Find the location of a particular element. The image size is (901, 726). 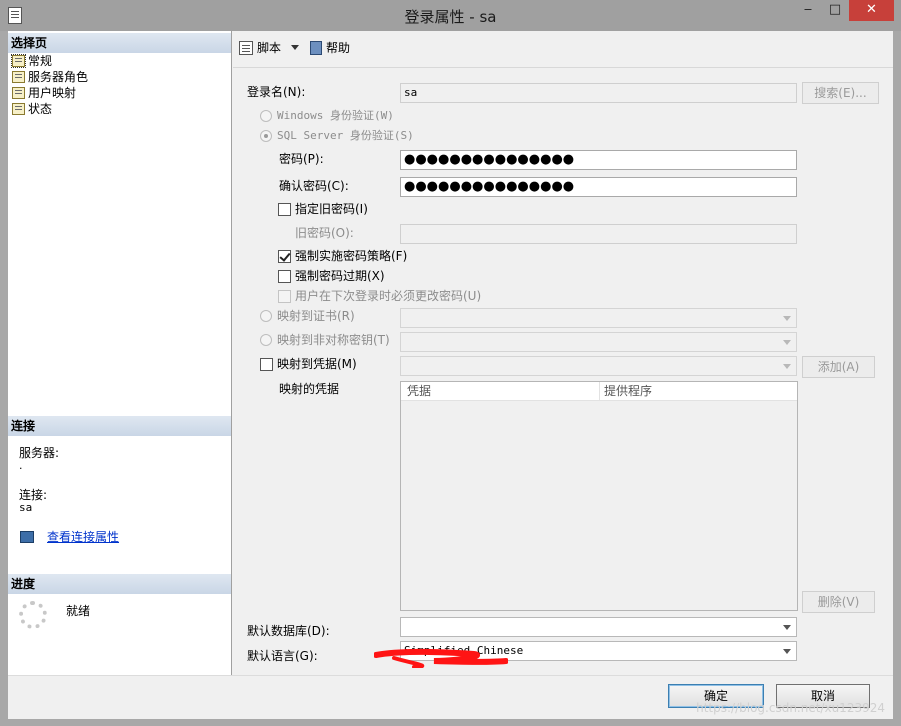

enforce-password-policy-label: 强制实施密码策略(F) is located at coordinates (351, 256).